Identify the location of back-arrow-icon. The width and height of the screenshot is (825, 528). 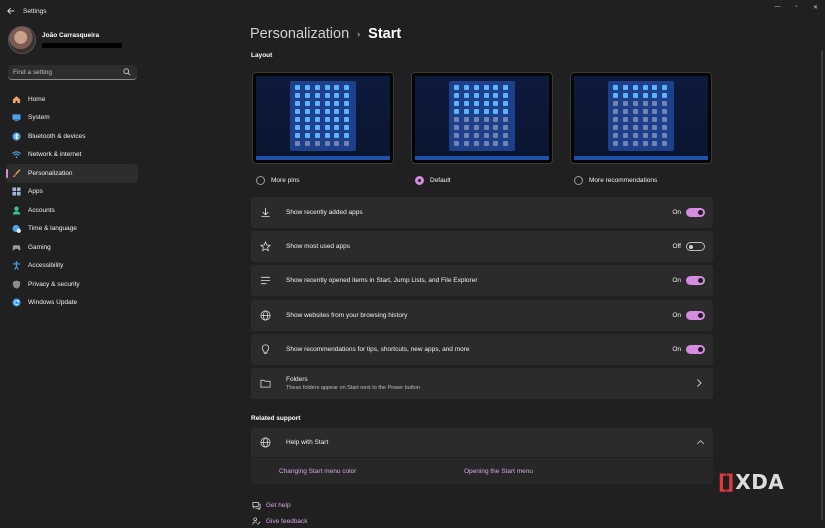
(11, 11).